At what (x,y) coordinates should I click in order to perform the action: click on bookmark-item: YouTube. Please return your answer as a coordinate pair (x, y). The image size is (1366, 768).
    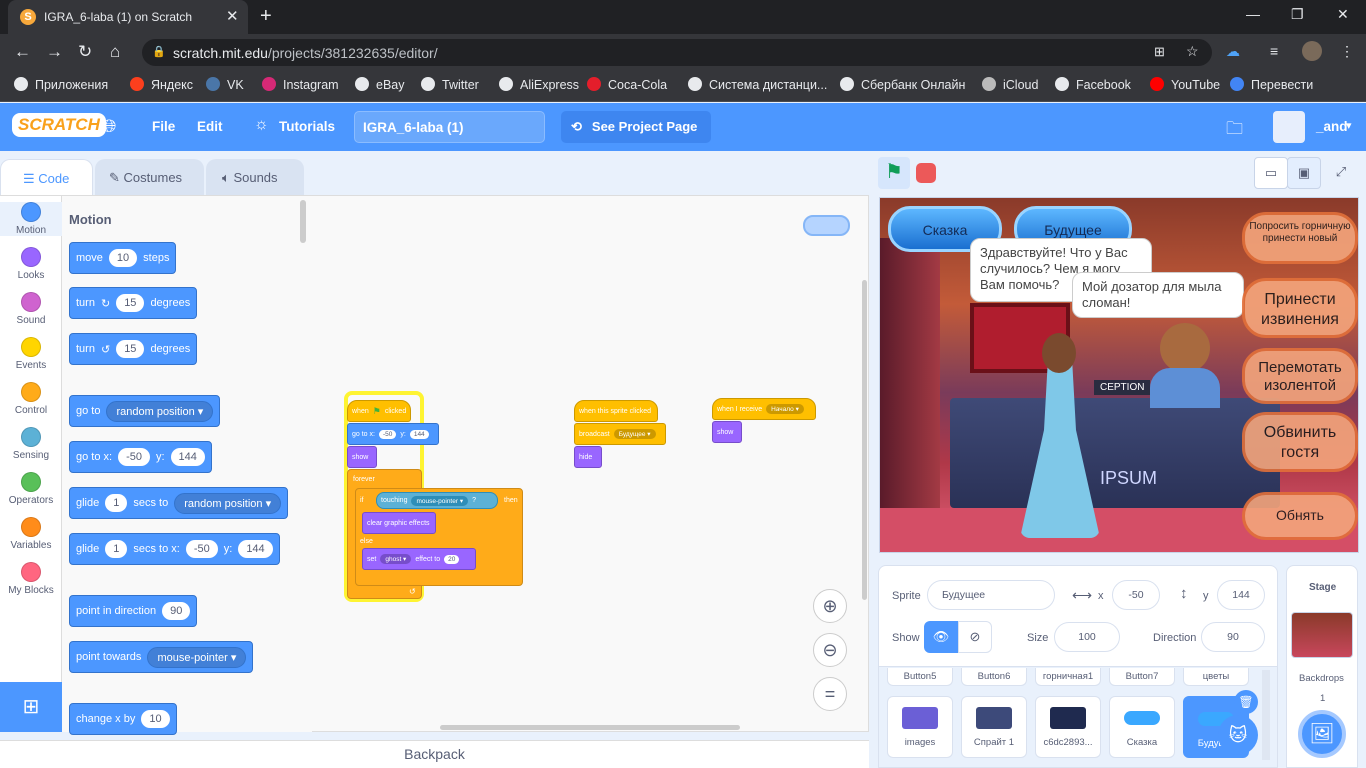
    Looking at the image, I should click on (1185, 84).